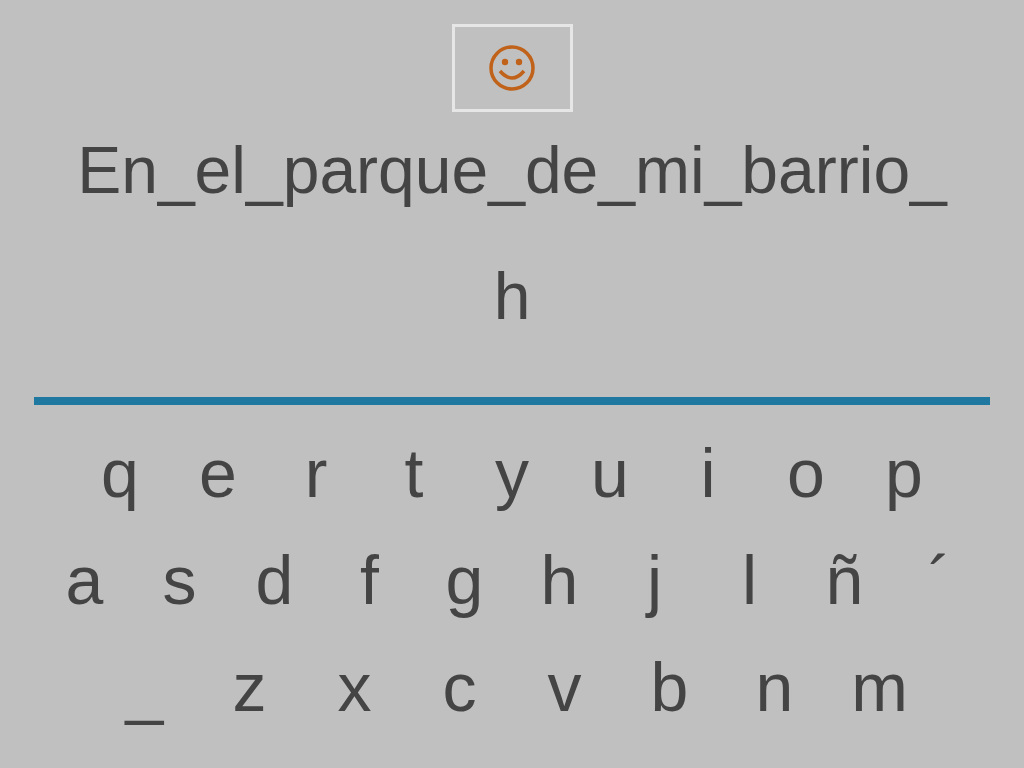 The width and height of the screenshot is (1024, 768). What do you see at coordinates (904, 473) in the screenshot?
I see `keyboard-key: p` at bounding box center [904, 473].